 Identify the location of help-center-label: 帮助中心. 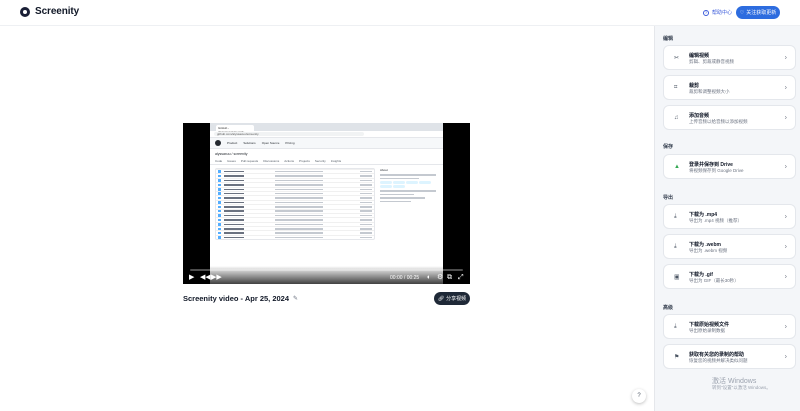
(722, 13).